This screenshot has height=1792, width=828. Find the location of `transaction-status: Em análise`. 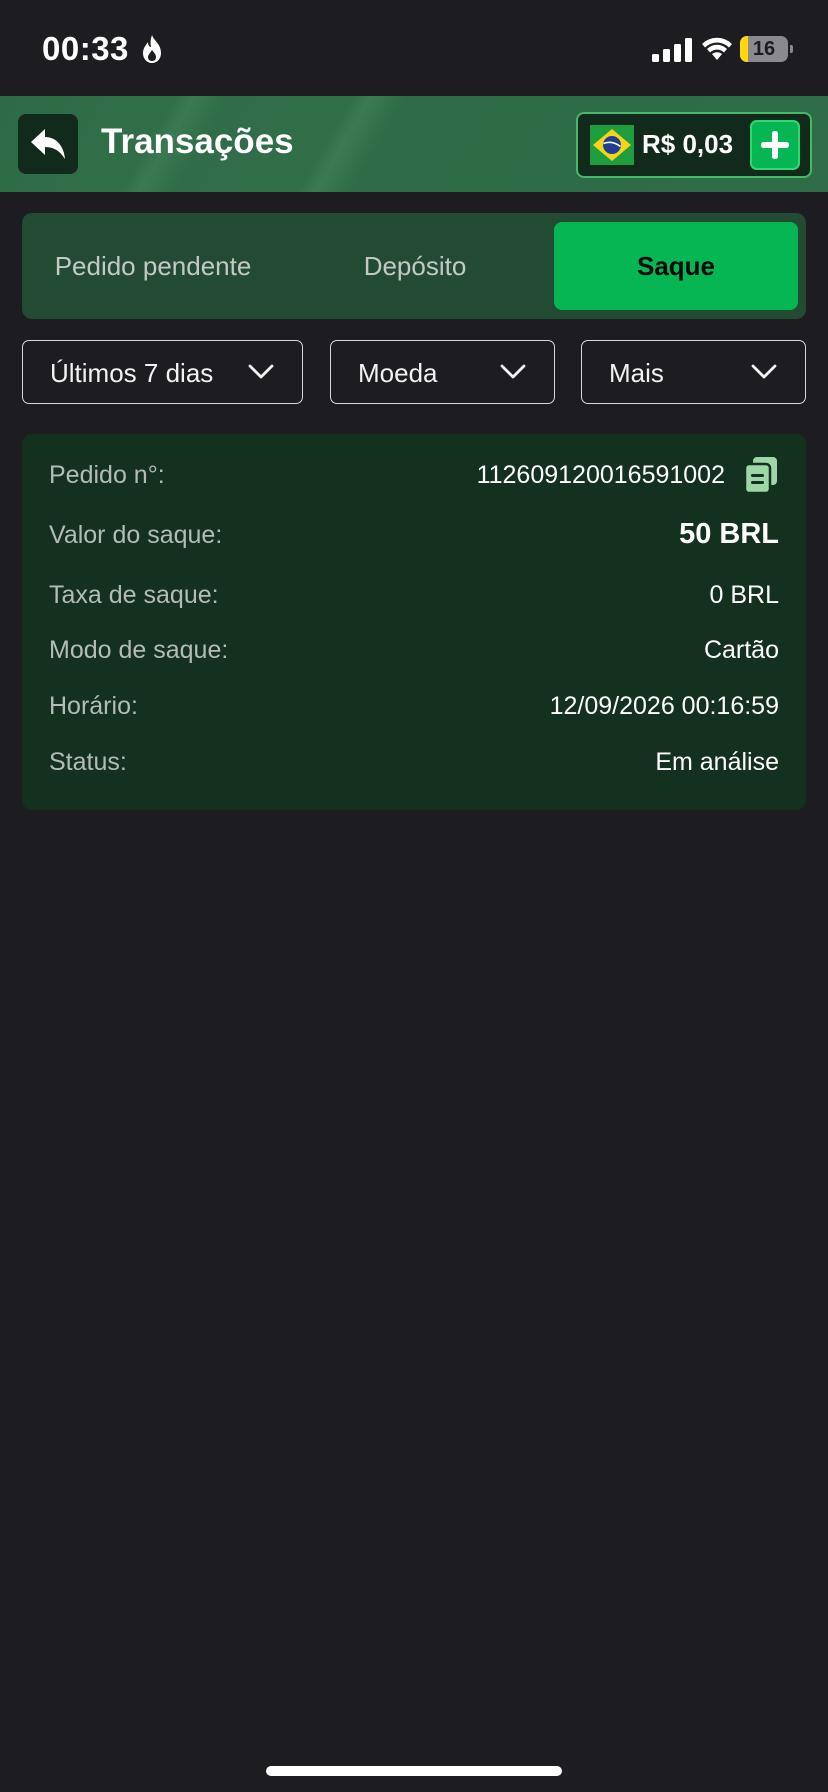

transaction-status: Em análise is located at coordinates (717, 762).